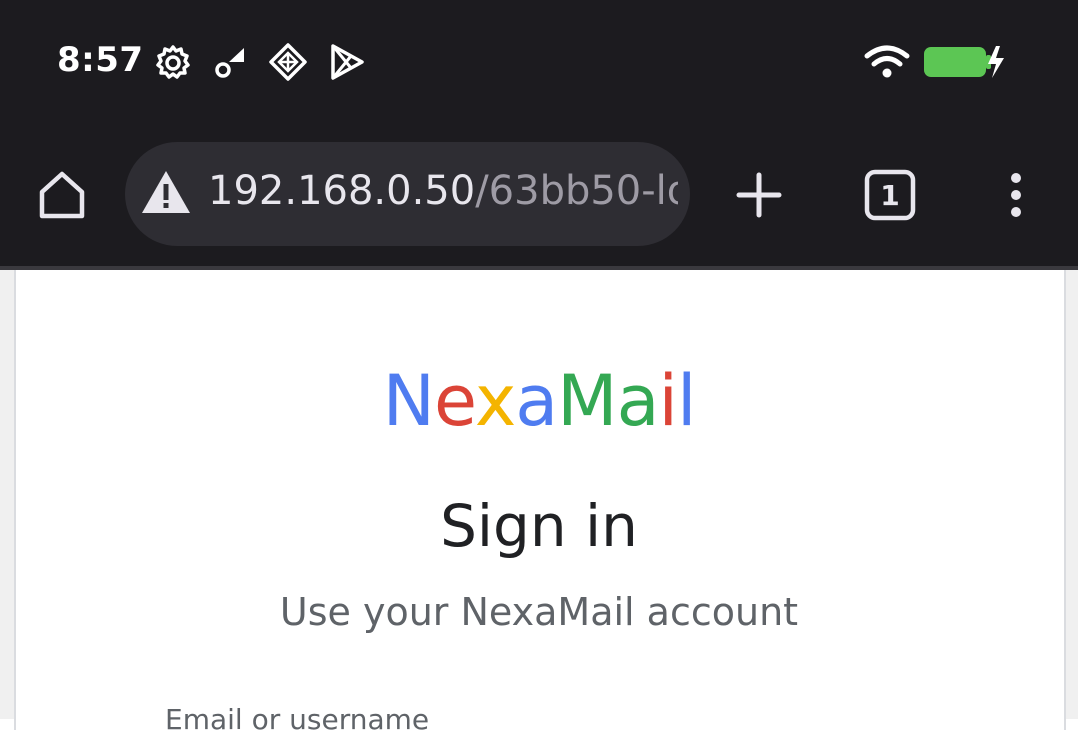  What do you see at coordinates (342, 191) in the screenshot?
I see `url-host: 192.168.0.50` at bounding box center [342, 191].